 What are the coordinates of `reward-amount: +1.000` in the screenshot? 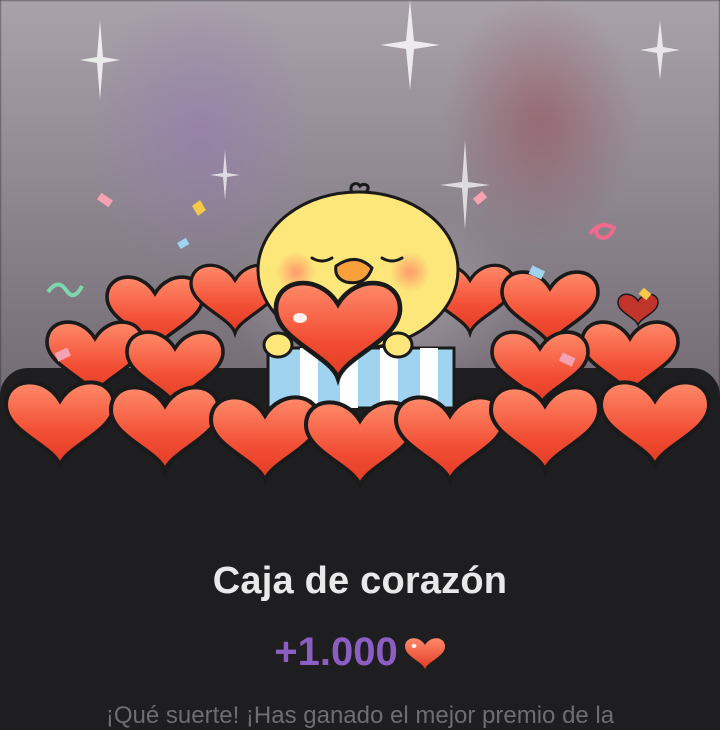 It's located at (336, 652).